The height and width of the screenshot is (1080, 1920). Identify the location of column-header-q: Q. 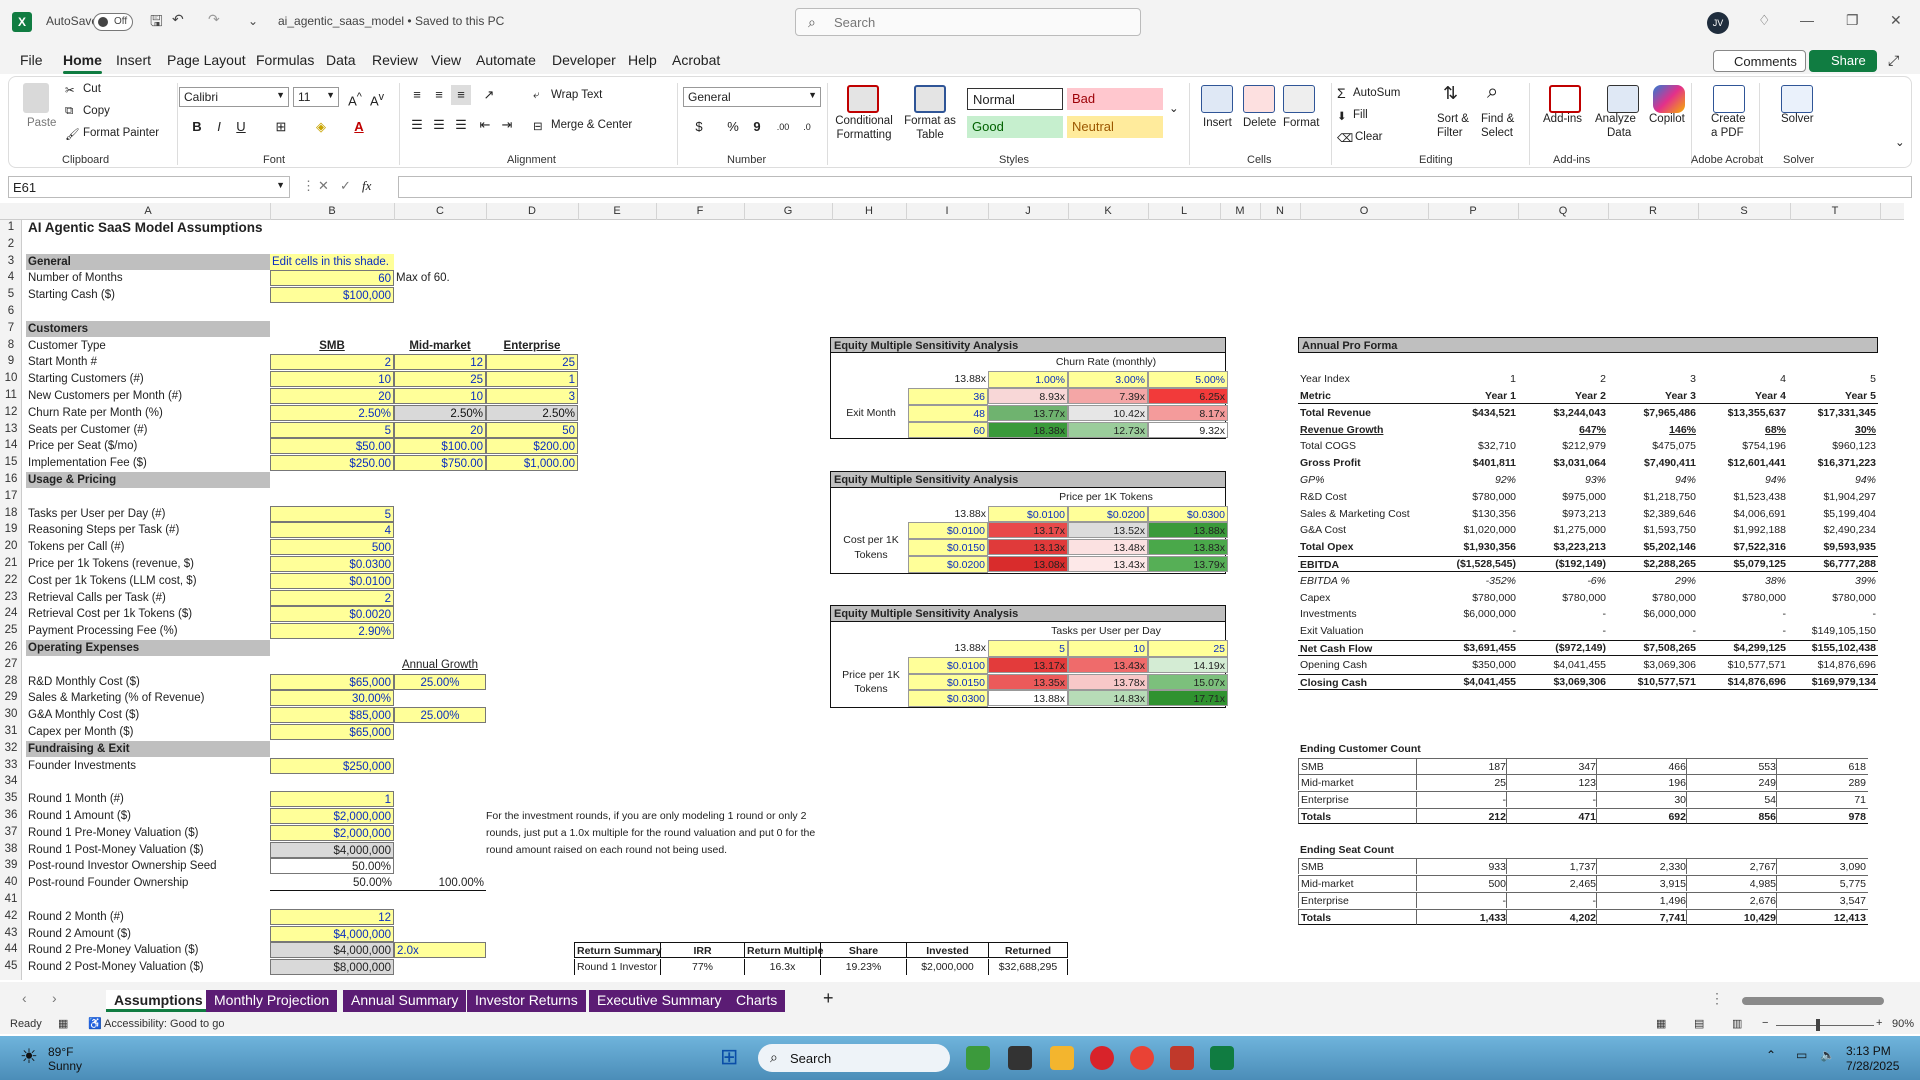
(1563, 211).